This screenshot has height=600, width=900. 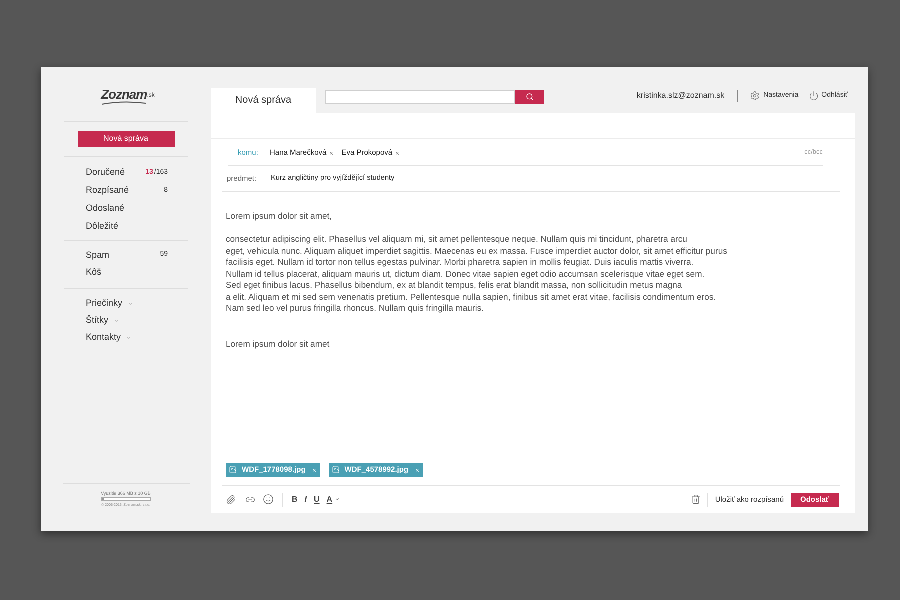 What do you see at coordinates (127, 209) in the screenshot?
I see `folder-item: Odoslané` at bounding box center [127, 209].